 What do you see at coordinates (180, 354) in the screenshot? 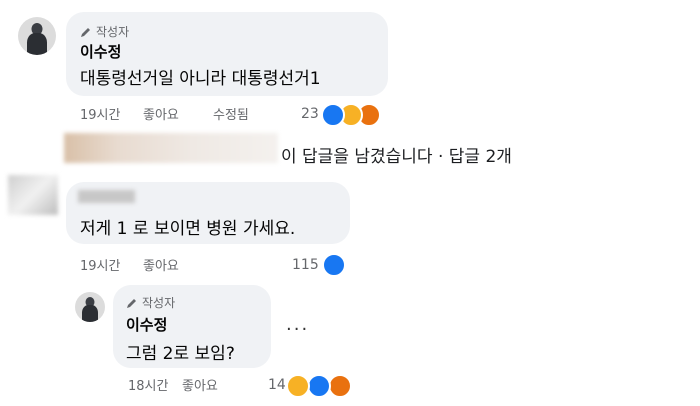
I see `reply-text: 그럼 2로 보임?` at bounding box center [180, 354].